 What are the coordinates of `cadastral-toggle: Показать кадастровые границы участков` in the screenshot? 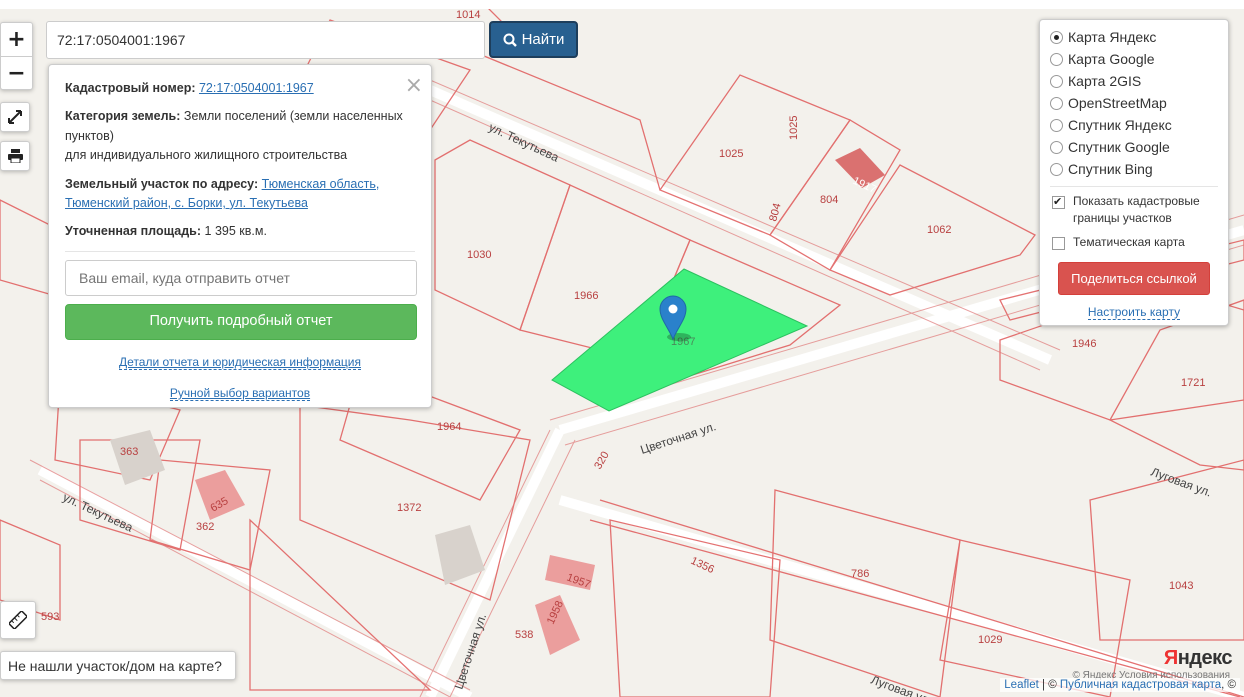 It's located at (1134, 210).